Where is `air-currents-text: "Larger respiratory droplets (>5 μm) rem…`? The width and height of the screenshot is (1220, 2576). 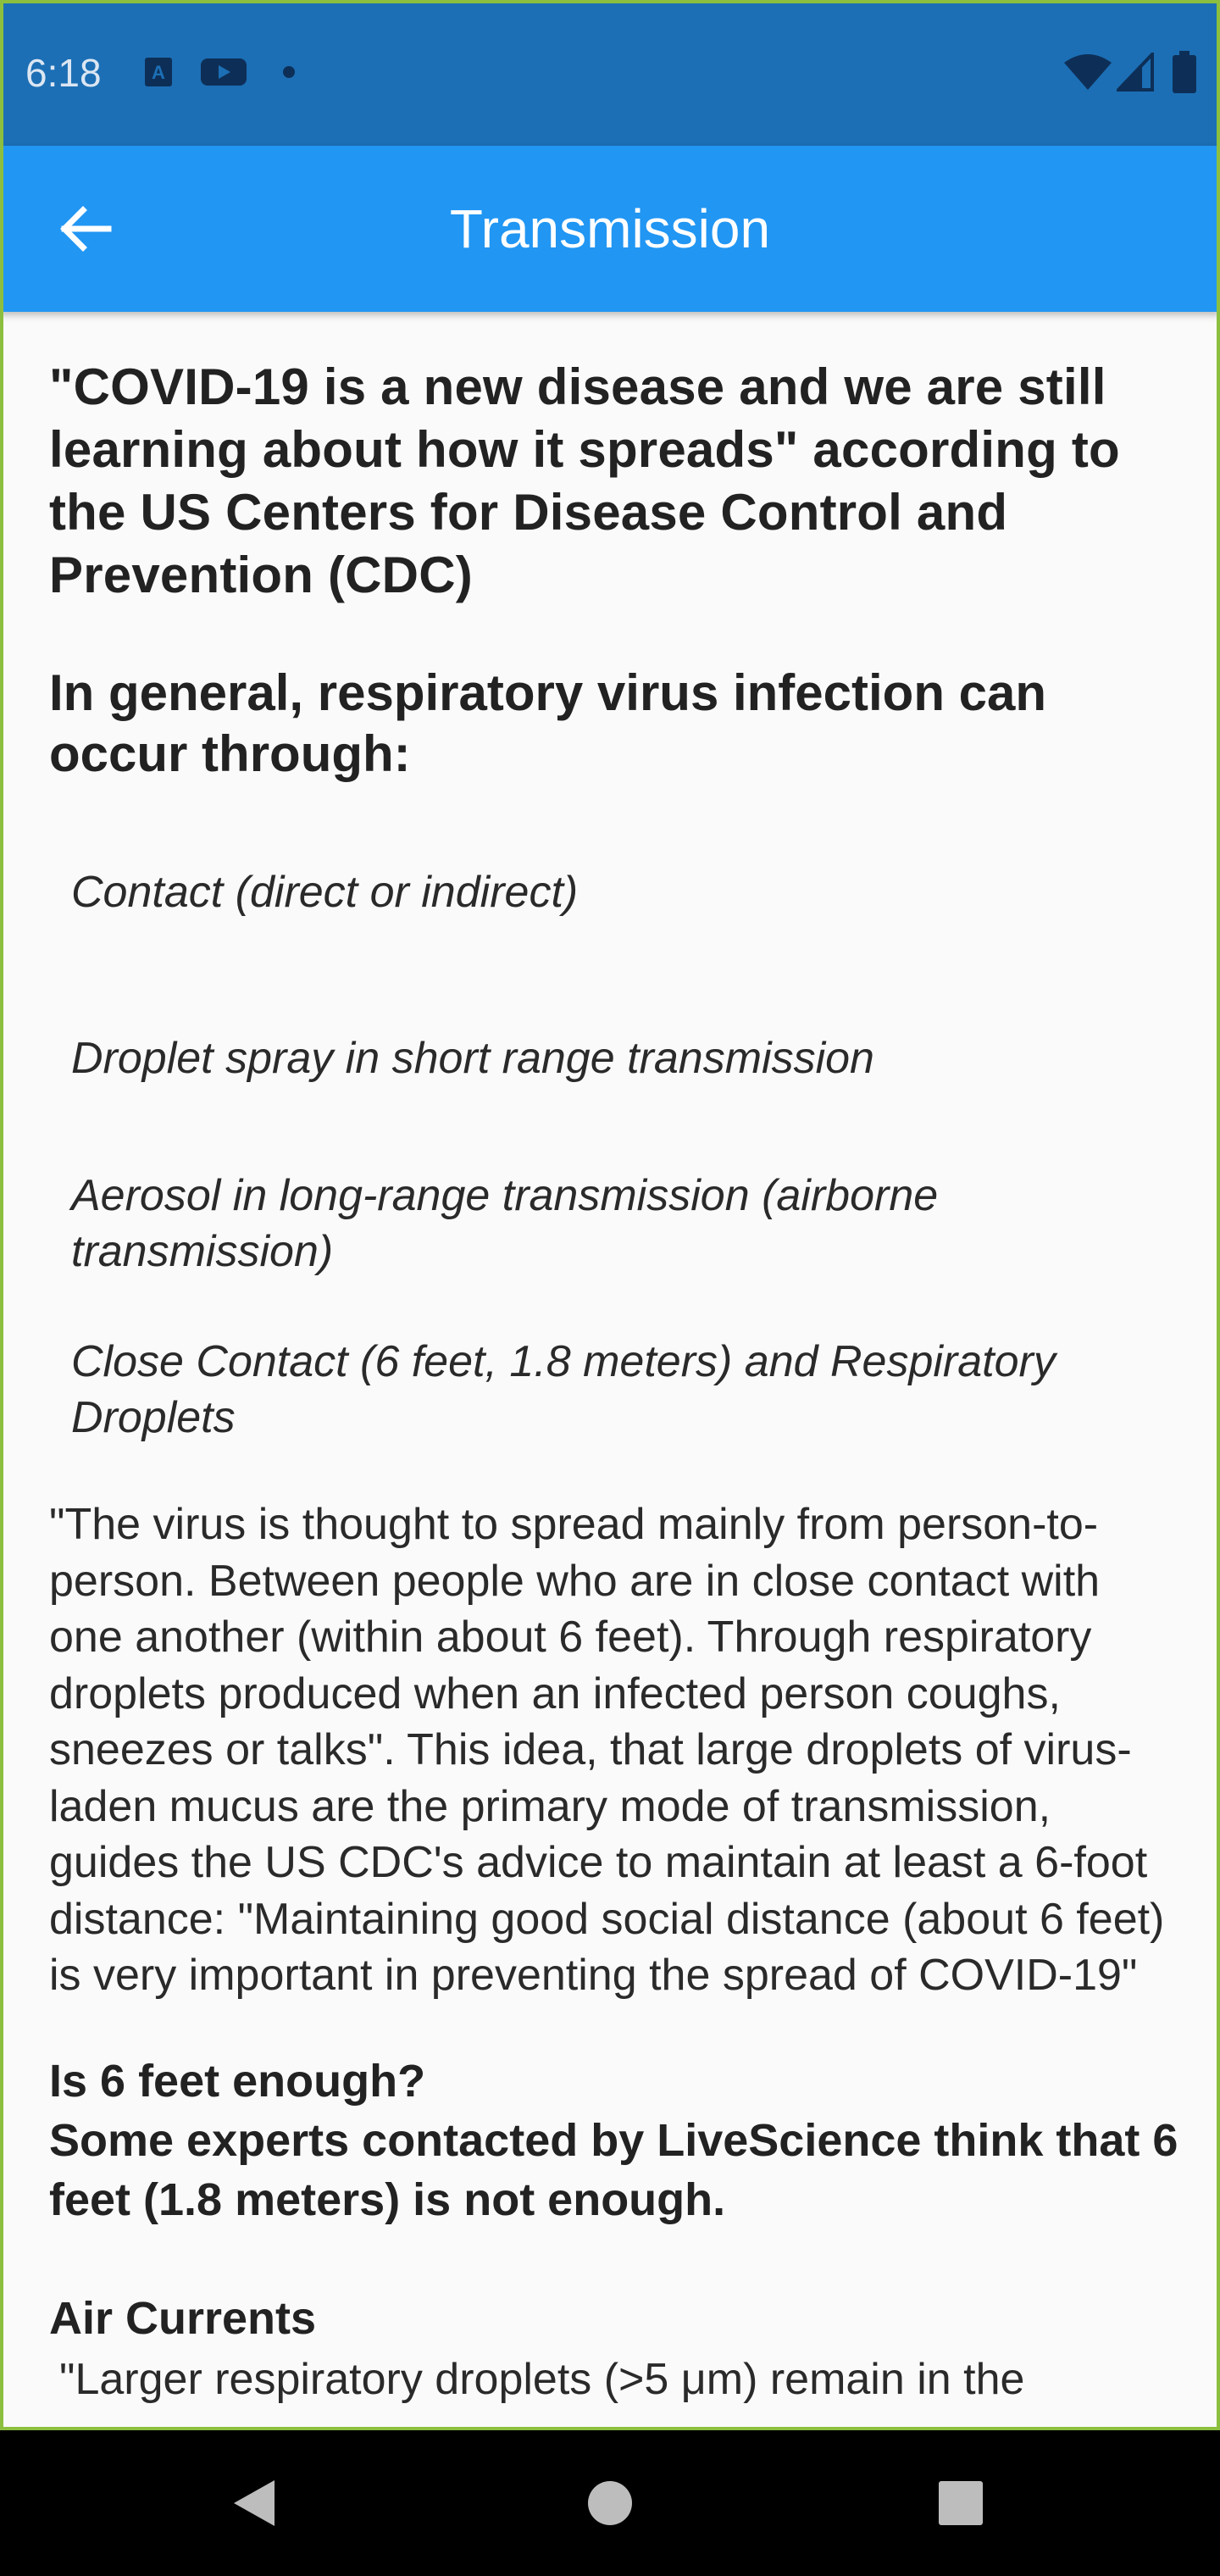 air-currents-text: "Larger respiratory droplets (>5 μm) rem… is located at coordinates (542, 2379).